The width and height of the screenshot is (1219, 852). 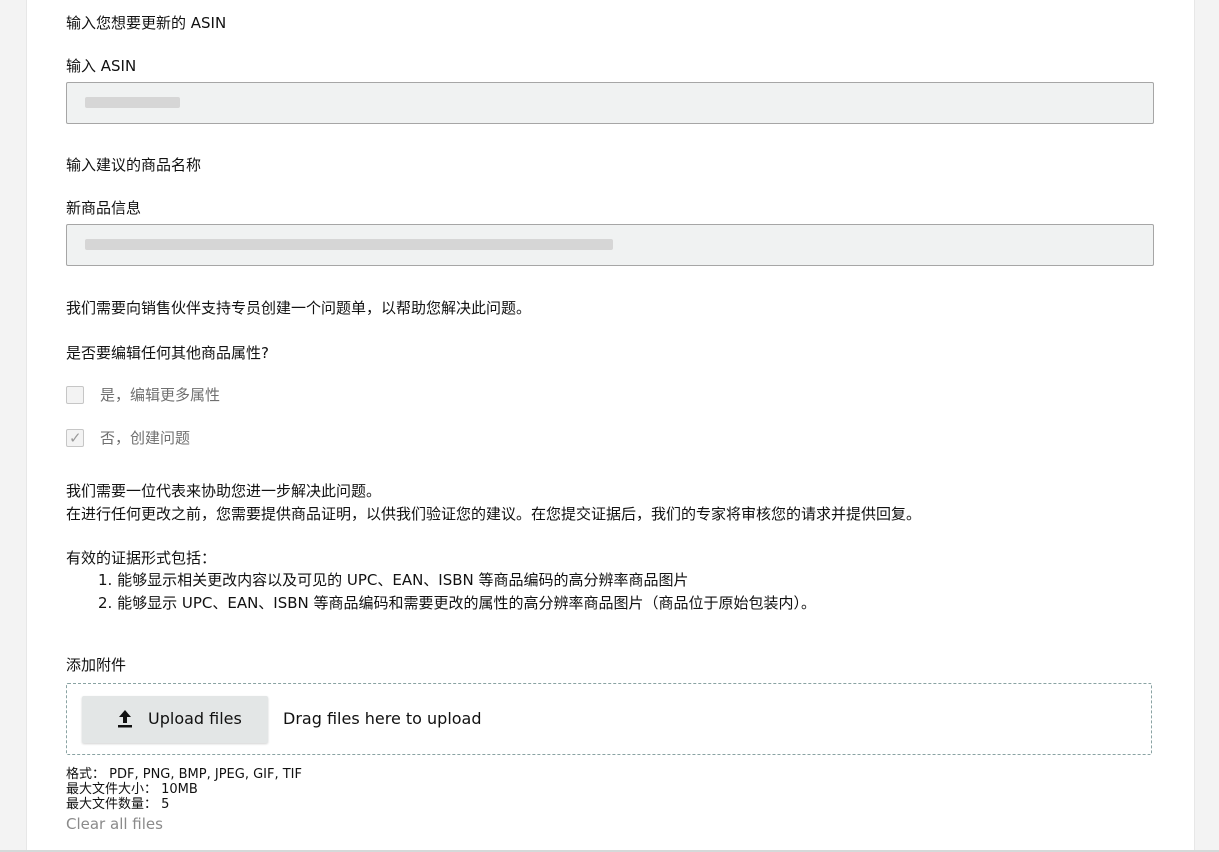 What do you see at coordinates (104, 208) in the screenshot?
I see `product-info-input-label: 新商品信息` at bounding box center [104, 208].